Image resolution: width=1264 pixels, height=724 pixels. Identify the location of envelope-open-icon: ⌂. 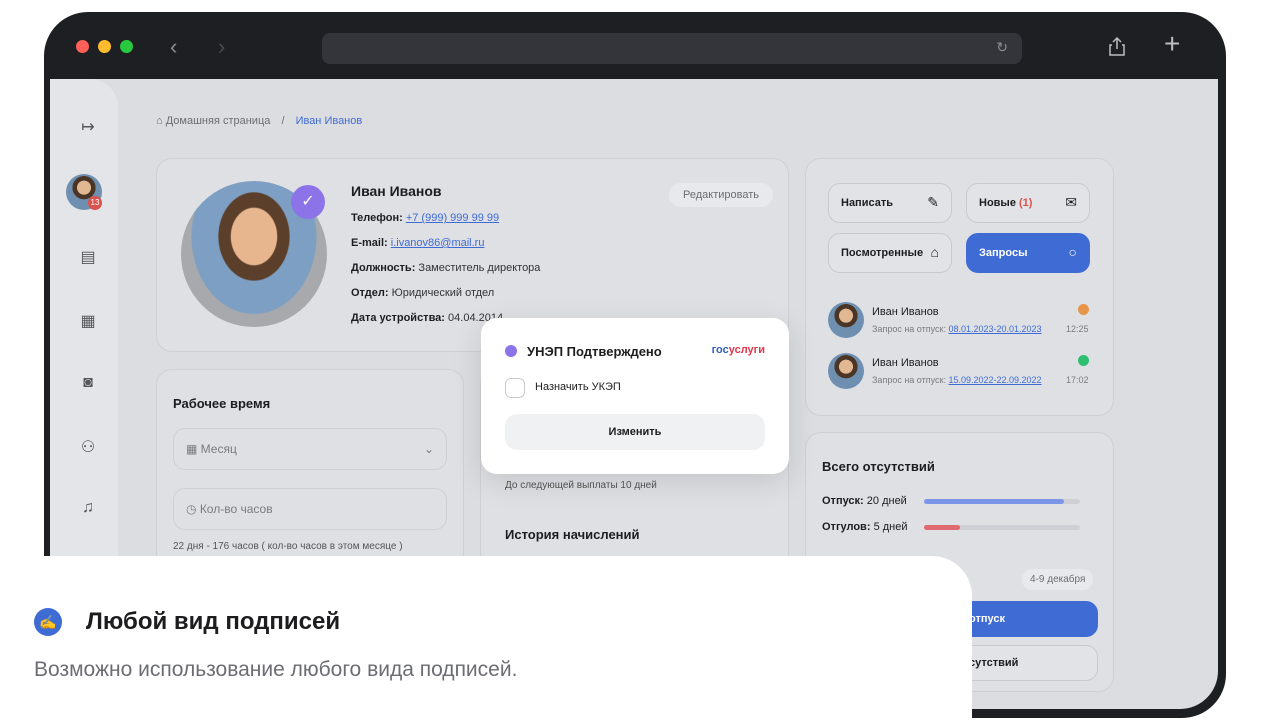
(934, 252).